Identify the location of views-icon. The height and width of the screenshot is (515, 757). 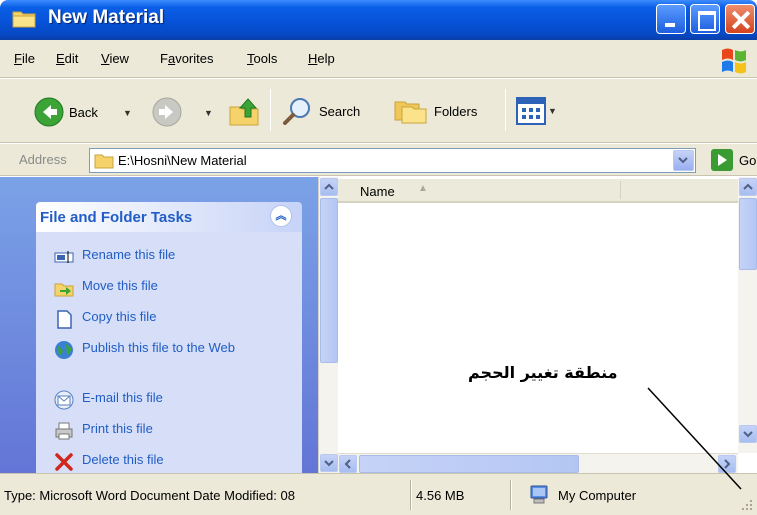
(531, 111).